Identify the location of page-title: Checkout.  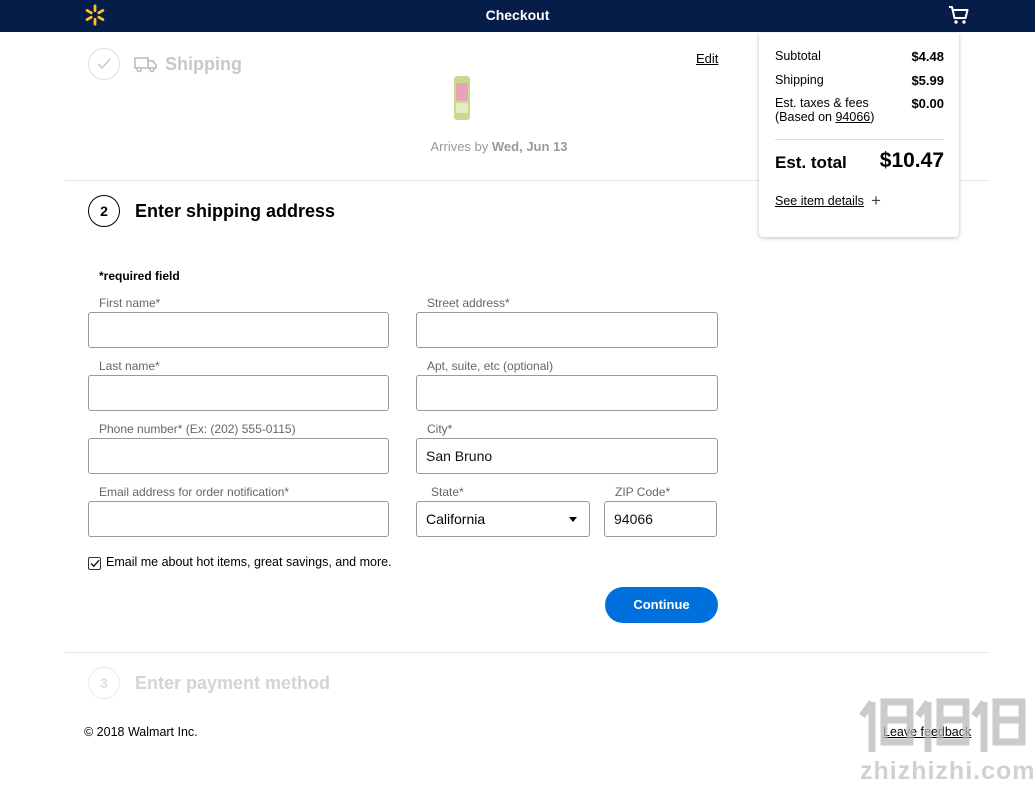
(517, 15).